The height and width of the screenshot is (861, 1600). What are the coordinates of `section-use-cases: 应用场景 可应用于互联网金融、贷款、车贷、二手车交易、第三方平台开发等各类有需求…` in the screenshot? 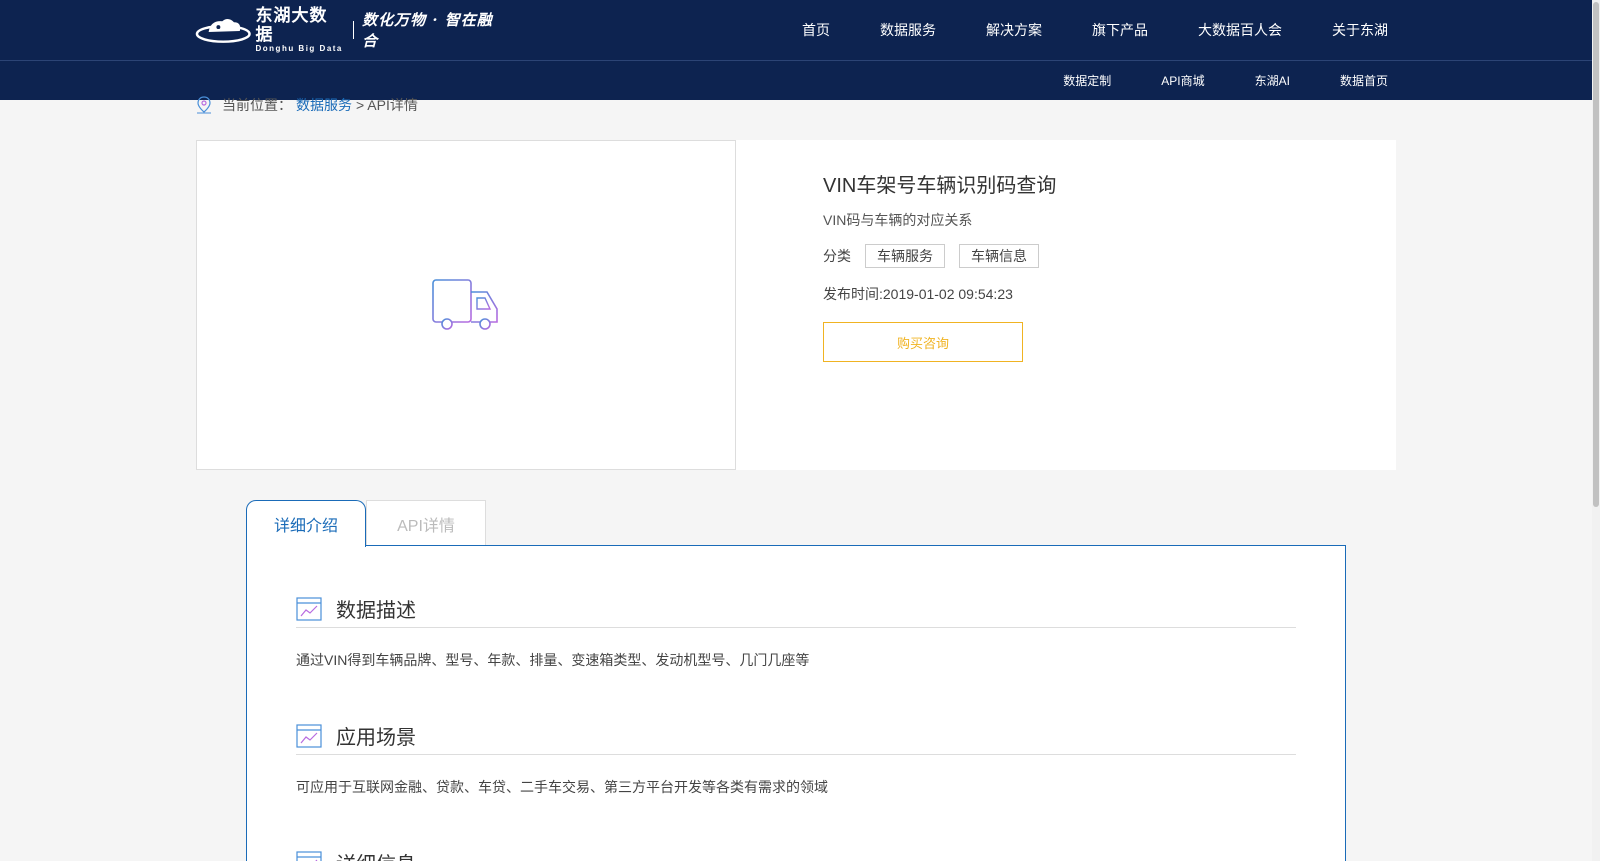 It's located at (796, 758).